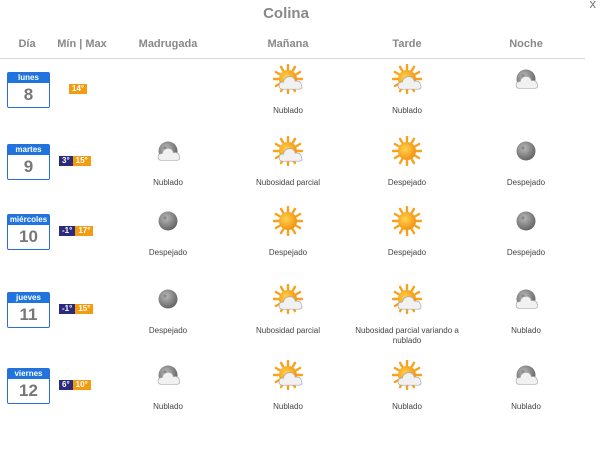 This screenshot has width=600, height=462. Describe the element at coordinates (82, 44) in the screenshot. I see `header-minmax: Mín | Max` at that location.